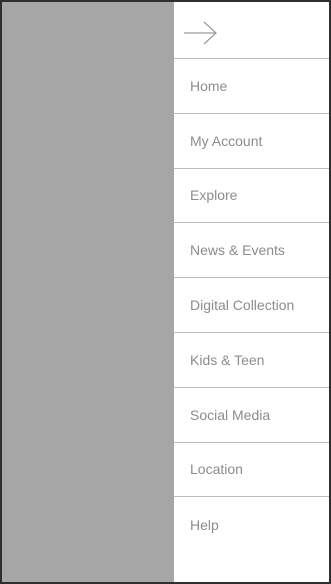 The width and height of the screenshot is (331, 584). I want to click on menu-item-label: Kids & Teen, so click(227, 359).